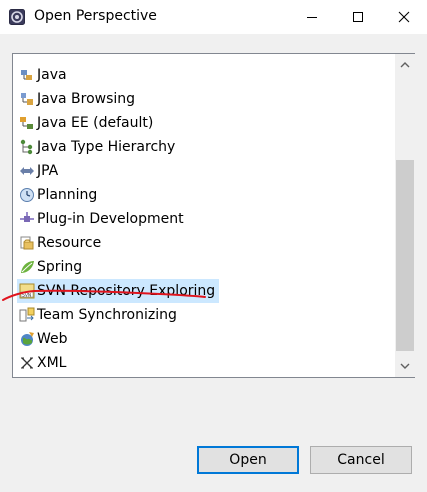 This screenshot has width=427, height=492. What do you see at coordinates (67, 195) in the screenshot?
I see `list-item-label: Planning` at bounding box center [67, 195].